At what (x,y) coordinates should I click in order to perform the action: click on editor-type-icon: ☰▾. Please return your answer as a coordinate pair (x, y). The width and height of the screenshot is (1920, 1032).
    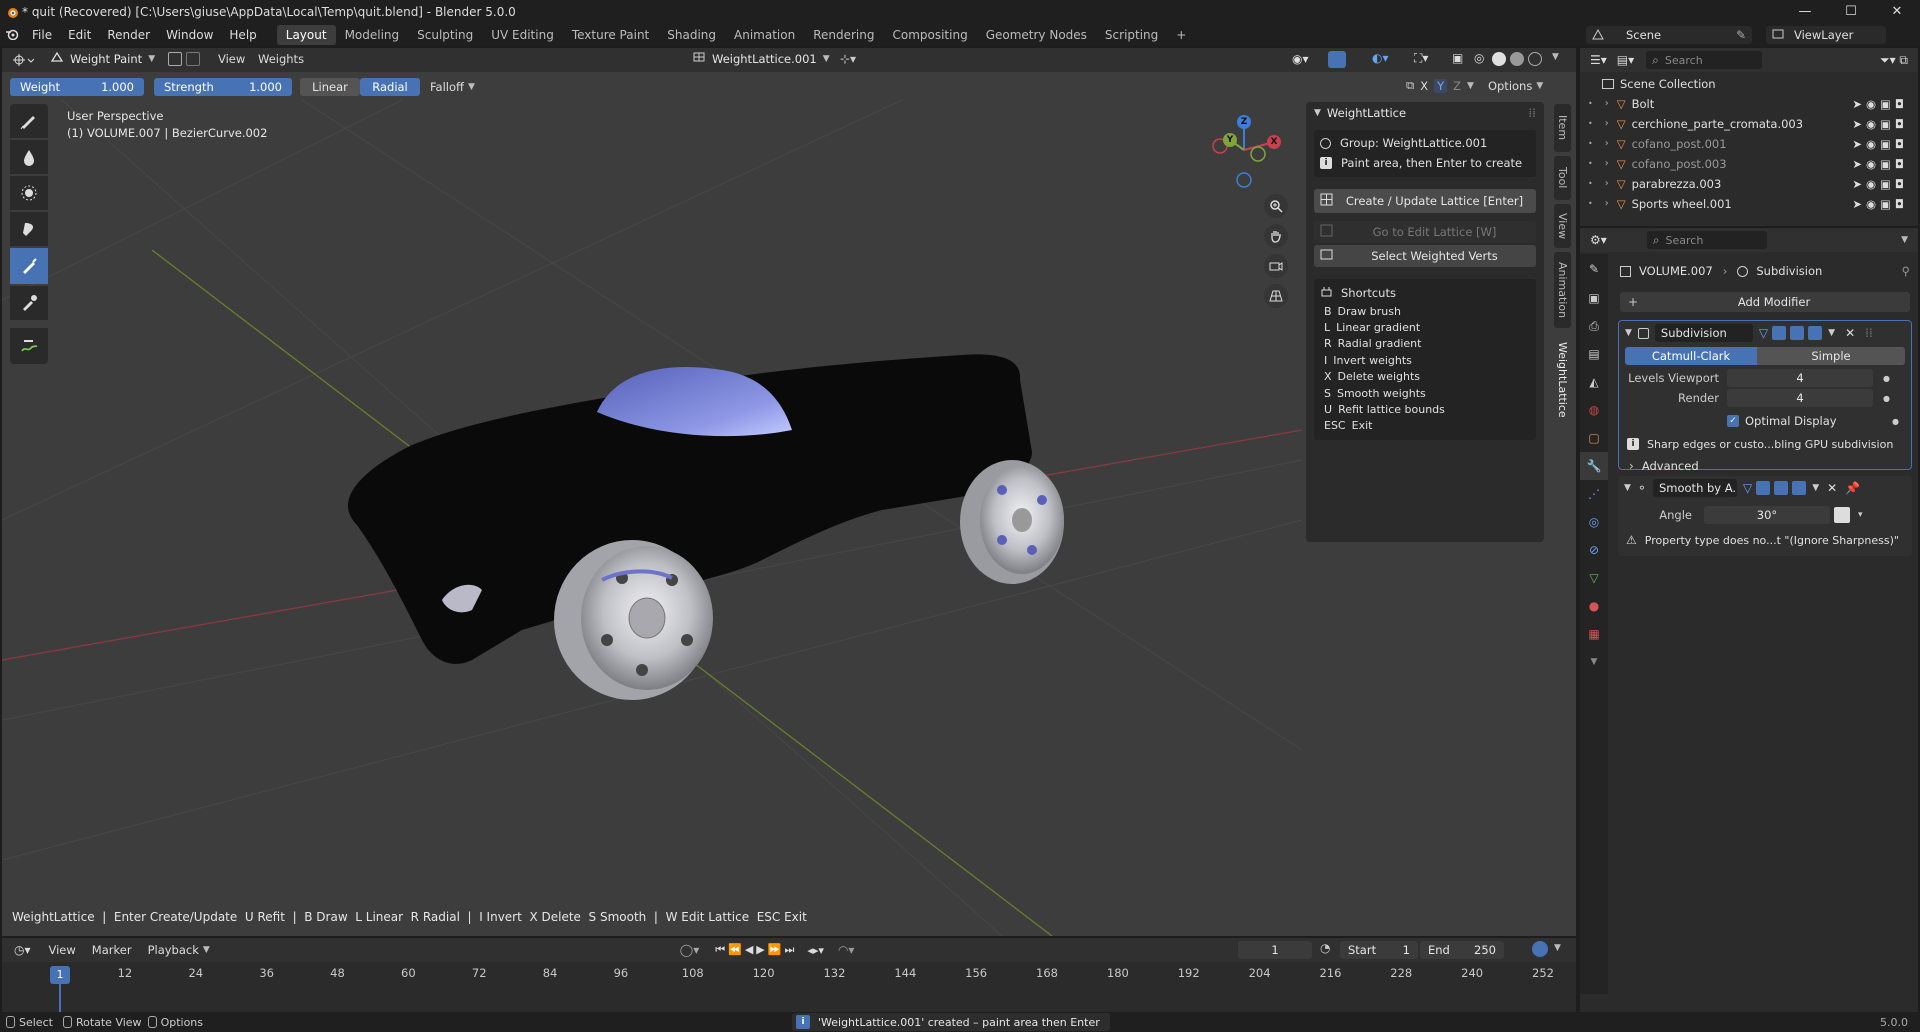
    Looking at the image, I should click on (1598, 60).